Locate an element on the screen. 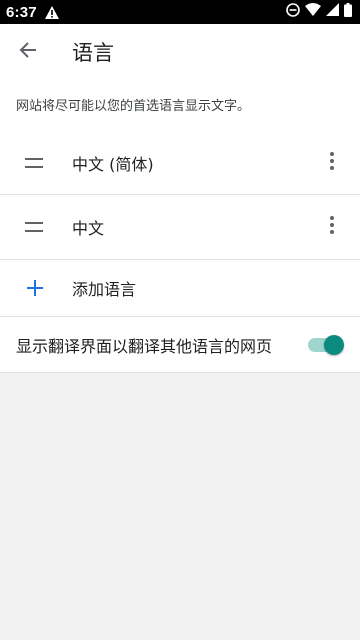  language-item: 中文 is located at coordinates (180, 227).